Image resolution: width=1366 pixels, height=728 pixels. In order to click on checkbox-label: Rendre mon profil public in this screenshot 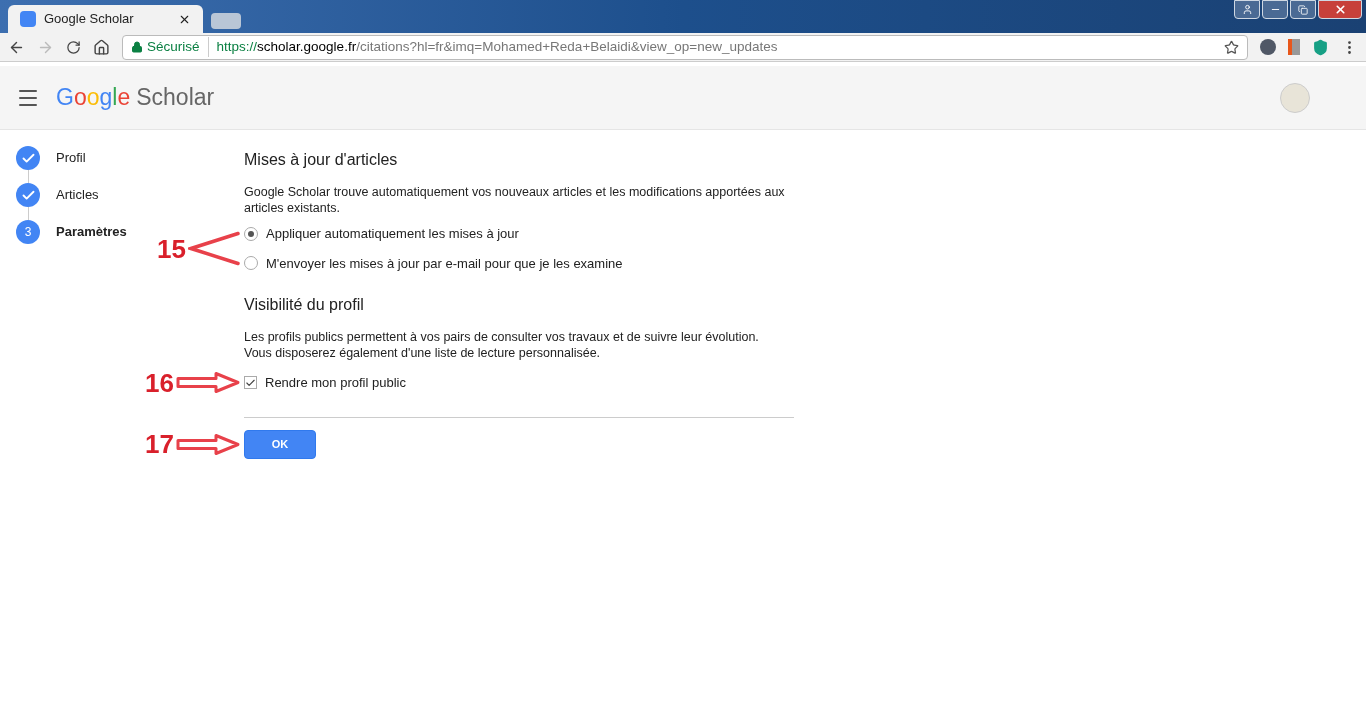, I will do `click(335, 383)`.